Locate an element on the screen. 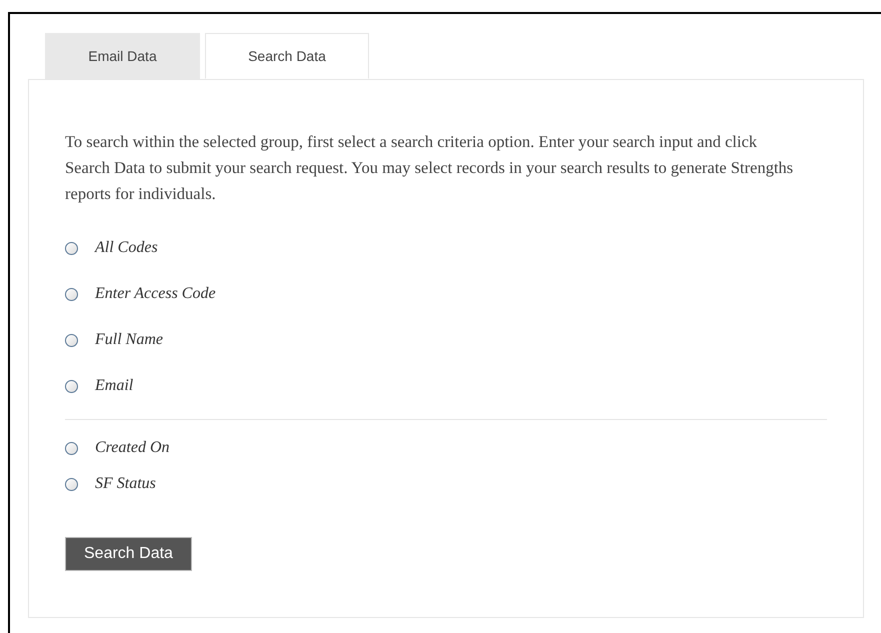 The width and height of the screenshot is (881, 633). option-label: Created On is located at coordinates (132, 448).